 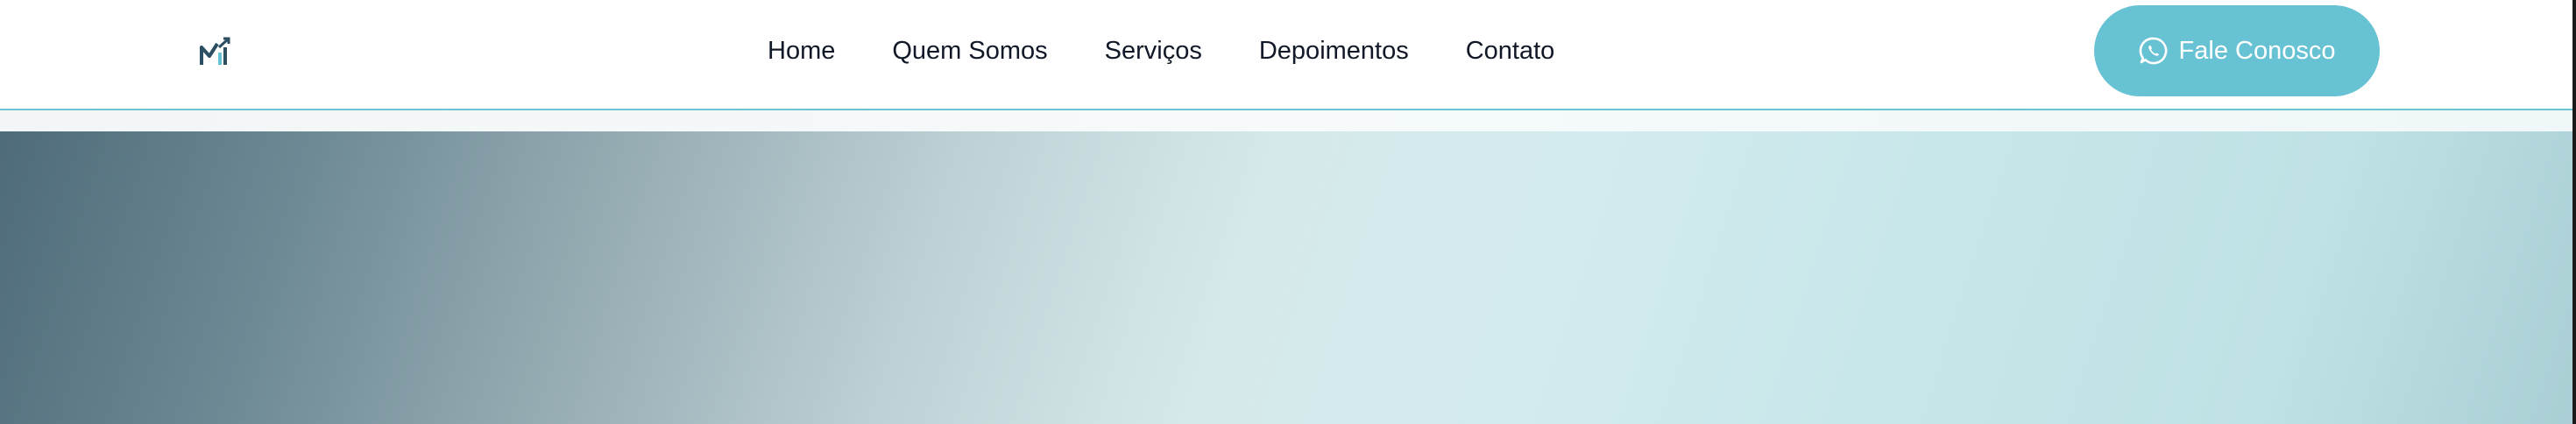 I want to click on whatsapp-icon, so click(x=2153, y=51).